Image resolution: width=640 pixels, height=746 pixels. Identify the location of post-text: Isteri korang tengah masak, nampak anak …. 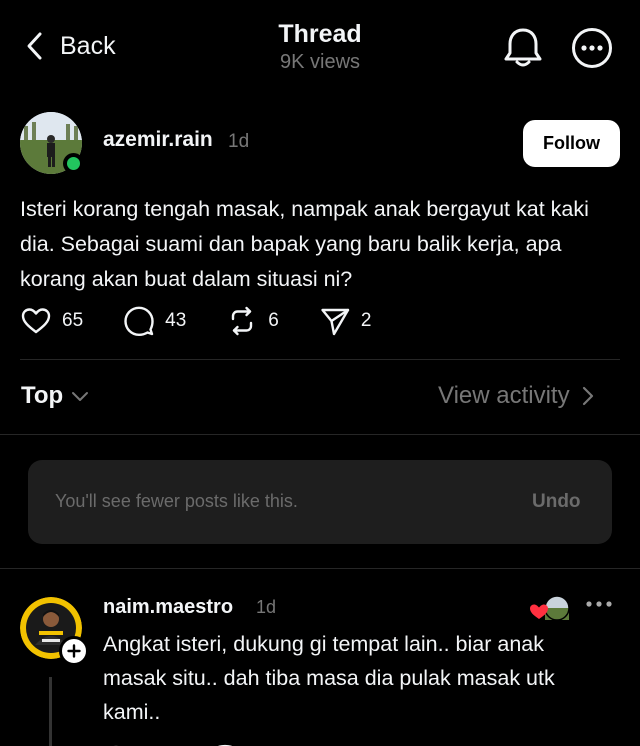
(304, 244).